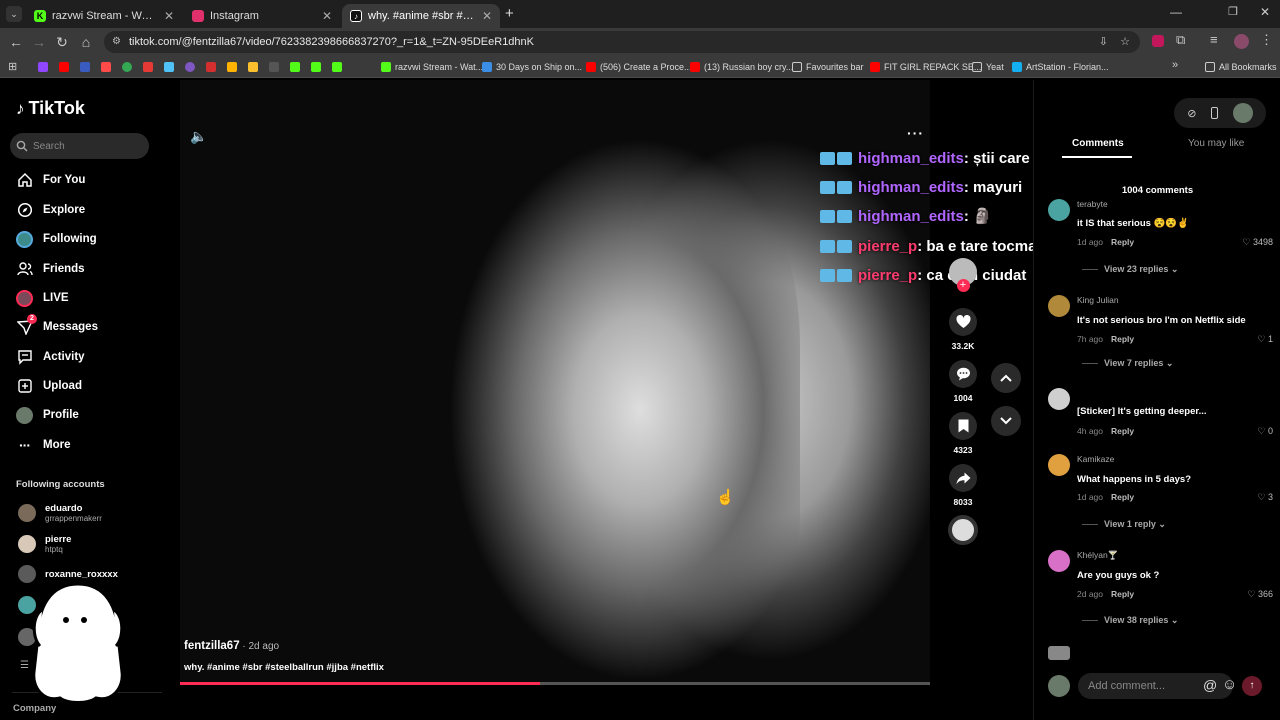 The image size is (1280, 720). Describe the element at coordinates (50, 108) in the screenshot. I see `tiktok-logo: ♪ TikTok` at that location.